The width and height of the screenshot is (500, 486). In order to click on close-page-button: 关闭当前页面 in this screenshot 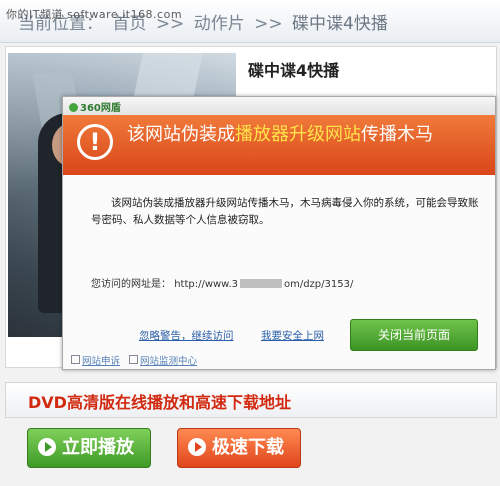, I will do `click(414, 335)`.